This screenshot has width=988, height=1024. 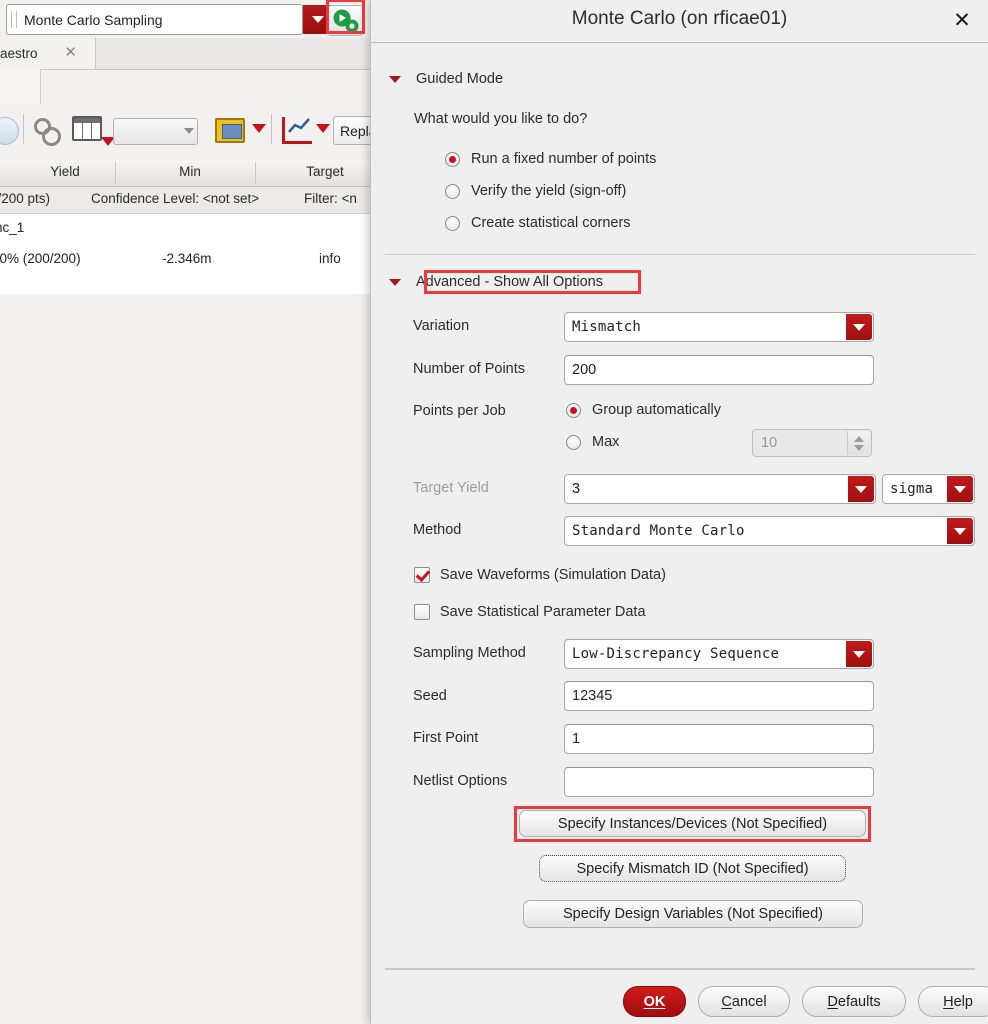 I want to click on max-points-spinner: 10, so click(x=812, y=443).